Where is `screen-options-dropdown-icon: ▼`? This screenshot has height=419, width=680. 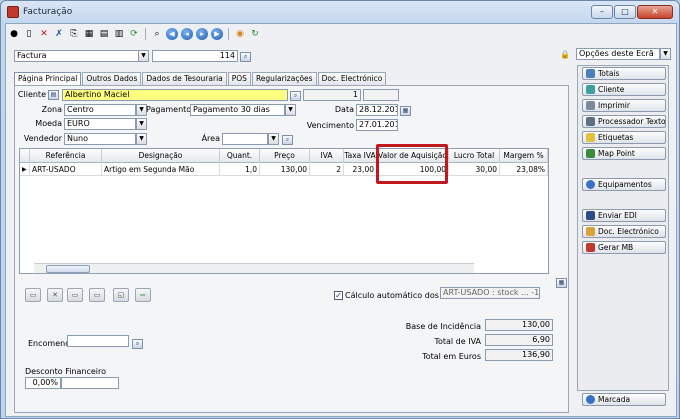
screen-options-dropdown-icon: ▼ is located at coordinates (665, 54).